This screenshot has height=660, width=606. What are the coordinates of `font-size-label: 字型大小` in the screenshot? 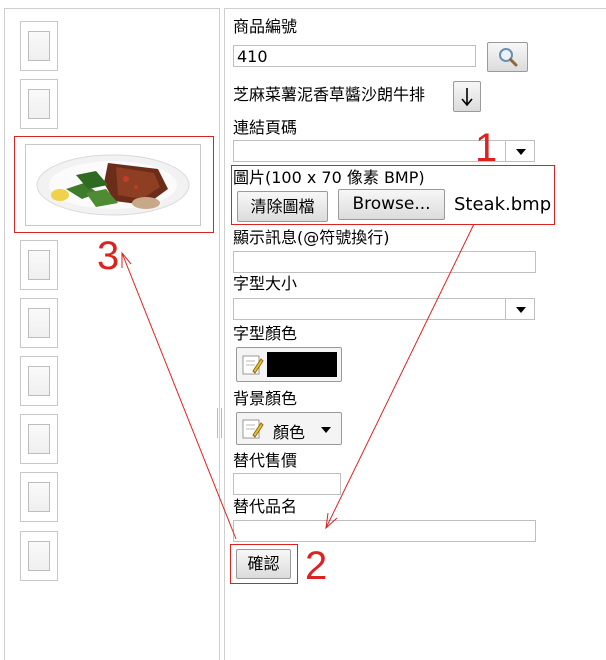 It's located at (265, 283).